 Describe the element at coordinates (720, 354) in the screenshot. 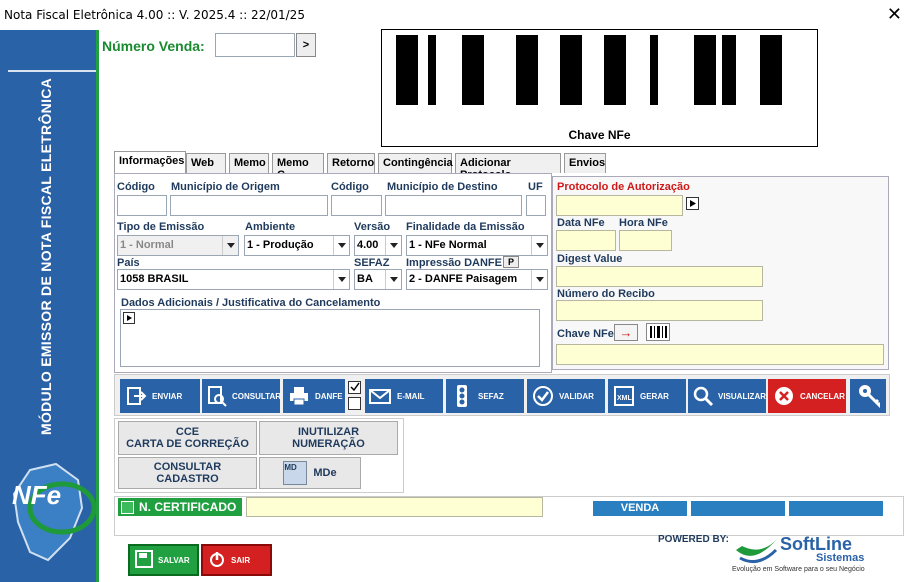

I see `chave-nfe-input` at that location.